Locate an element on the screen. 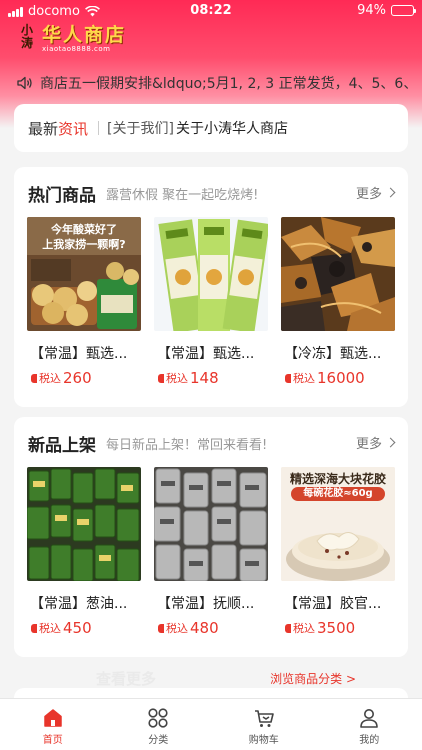 The height and width of the screenshot is (750, 422). product-card: 精选深海大块花胶 每碗花胶≈60g 【常温】胶官... 税込 3500 is located at coordinates (338, 552).